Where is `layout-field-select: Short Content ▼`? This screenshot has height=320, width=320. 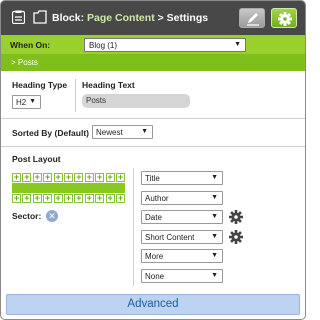 layout-field-select: Short Content ▼ is located at coordinates (182, 236).